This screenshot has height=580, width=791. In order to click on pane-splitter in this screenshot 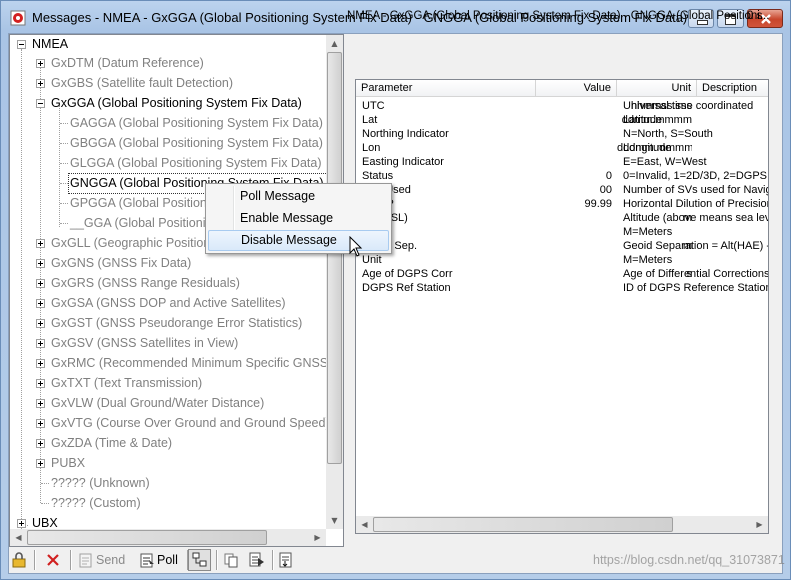, I will do `click(346, 290)`.